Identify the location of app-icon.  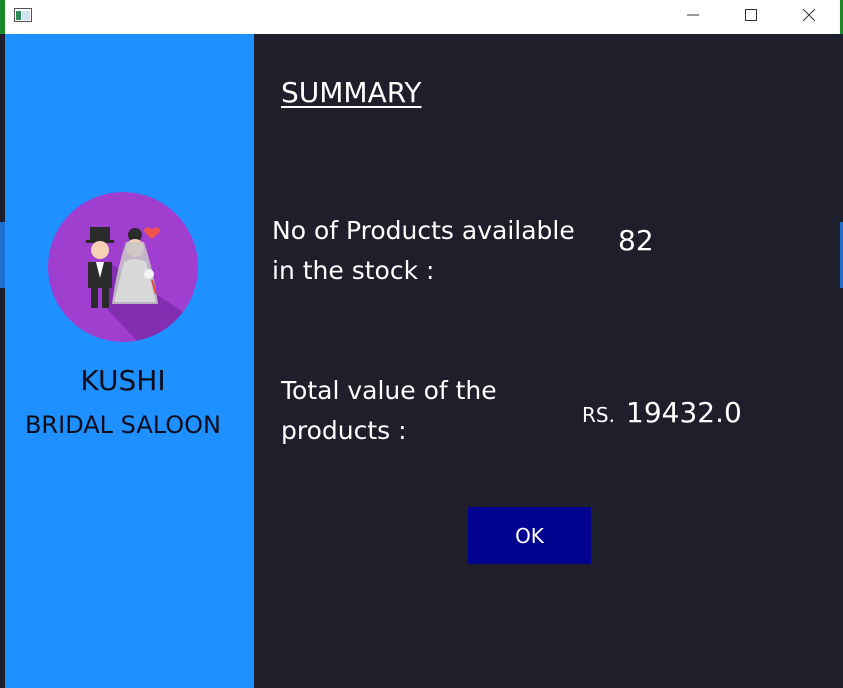
(23, 15).